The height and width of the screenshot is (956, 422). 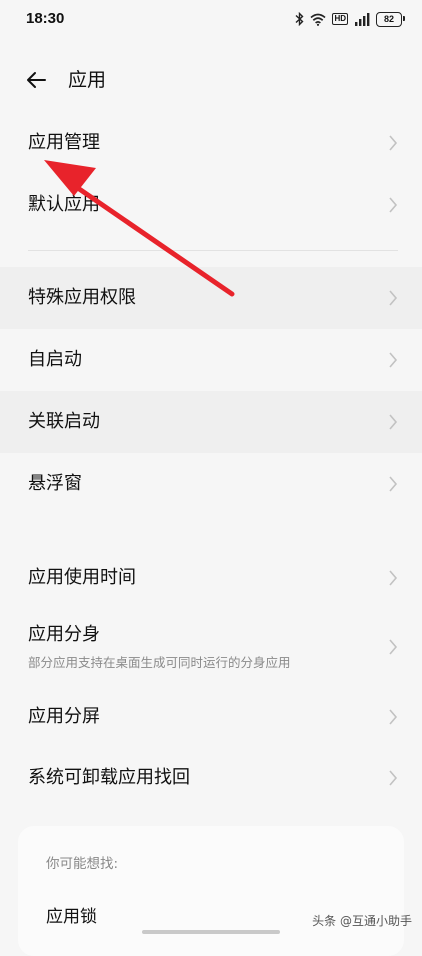 I want to click on page-title: 应用, so click(x=87, y=80).